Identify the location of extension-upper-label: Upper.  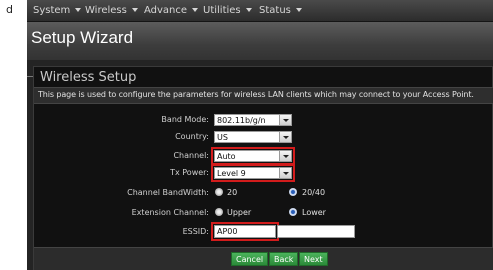
(239, 212).